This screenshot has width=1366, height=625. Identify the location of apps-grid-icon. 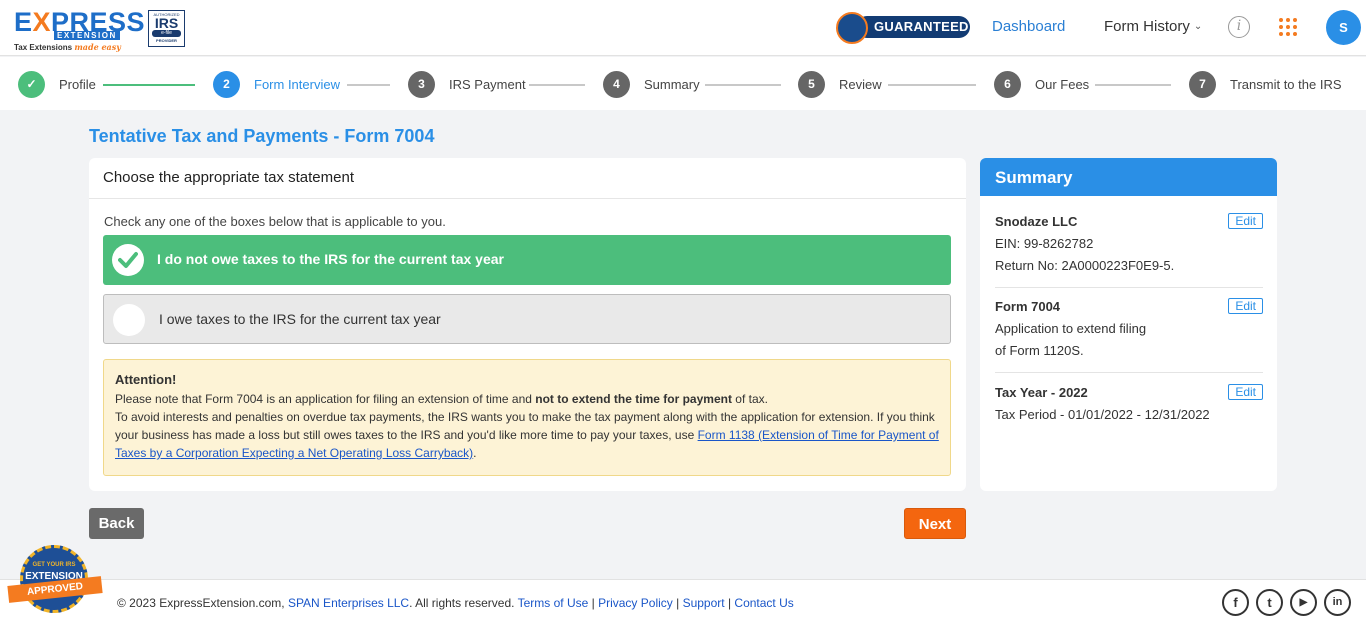
(1288, 27).